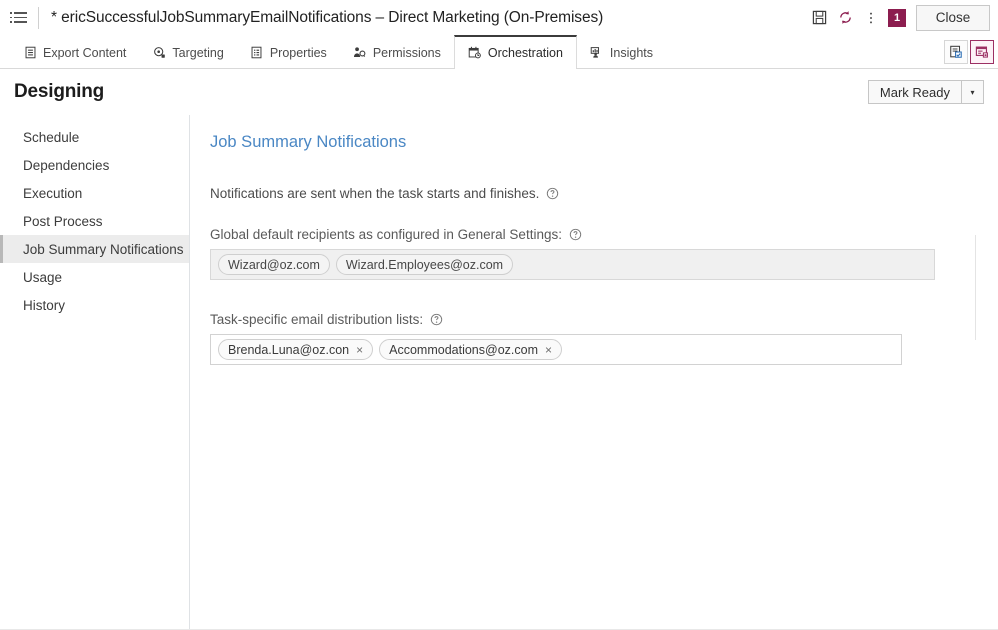 The width and height of the screenshot is (998, 630). I want to click on recipient-email: Wizard.Employees@oz.com, so click(424, 264).